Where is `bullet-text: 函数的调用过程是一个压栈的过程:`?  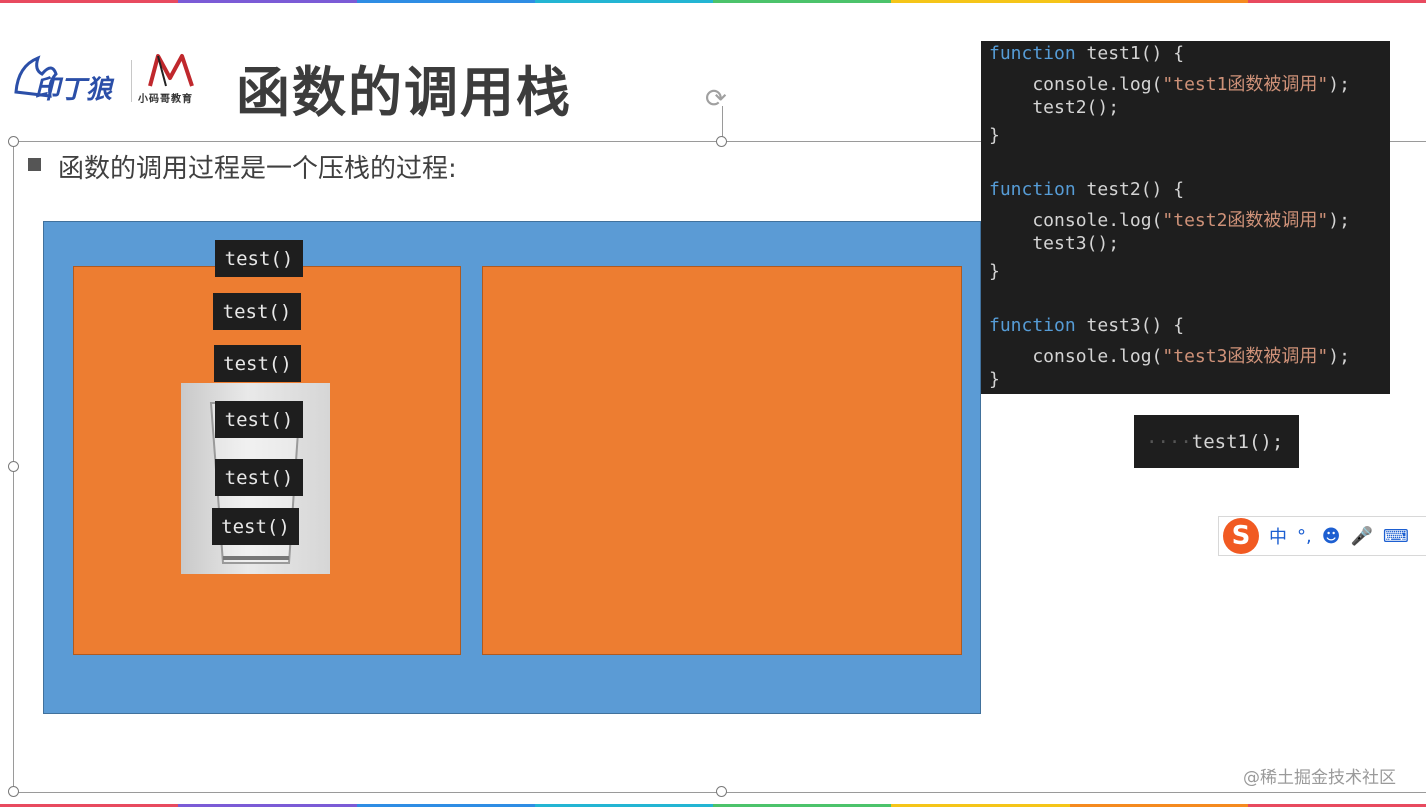
bullet-text: 函数的调用过程是一个压栈的过程: is located at coordinates (257, 169).